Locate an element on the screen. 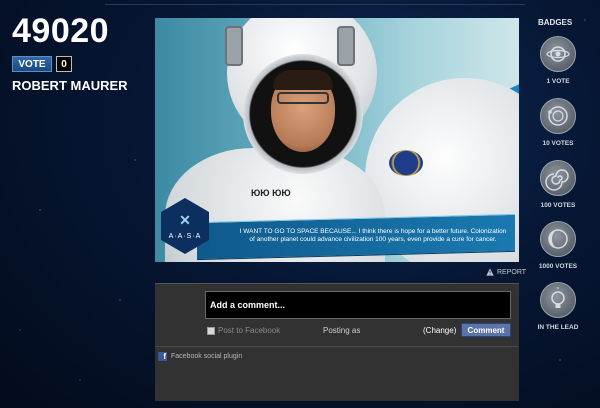  vote-row: VOTE 0 is located at coordinates (42, 64).